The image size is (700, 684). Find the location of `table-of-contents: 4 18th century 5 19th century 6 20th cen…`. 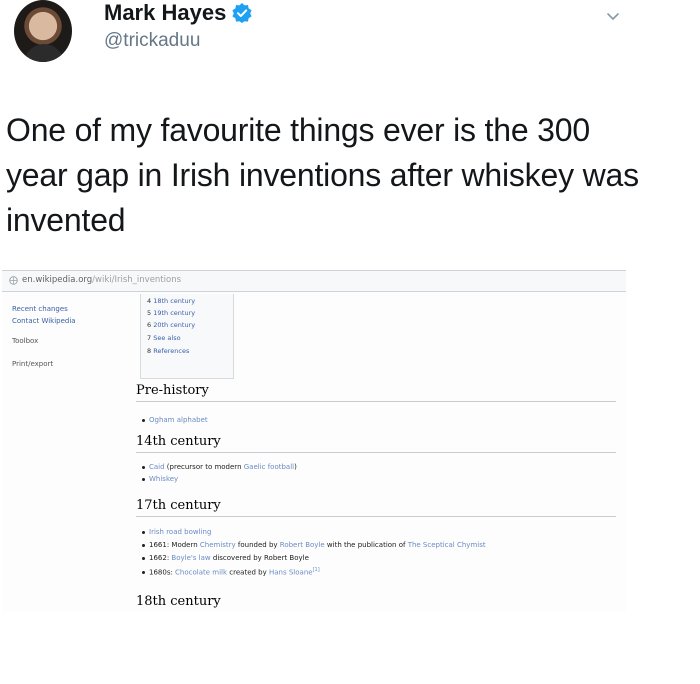

table-of-contents: 4 18th century 5 19th century 6 20th cen… is located at coordinates (187, 336).